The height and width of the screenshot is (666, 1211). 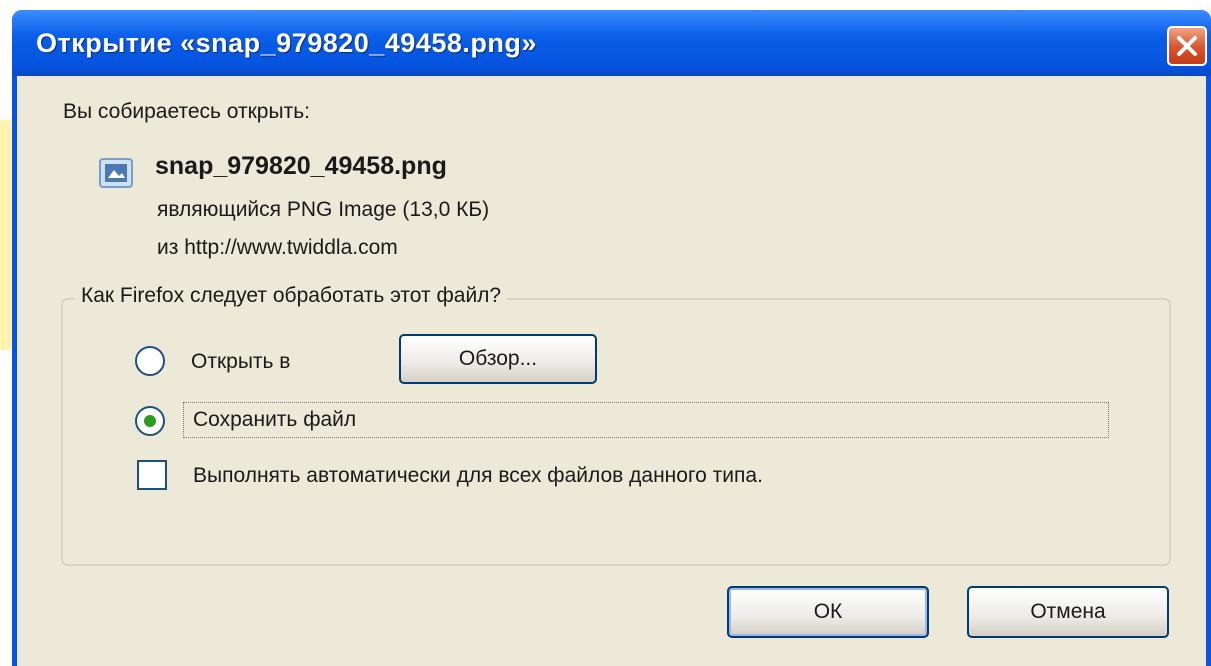 What do you see at coordinates (301, 166) in the screenshot?
I see `file-name: snap_979820_49458.png` at bounding box center [301, 166].